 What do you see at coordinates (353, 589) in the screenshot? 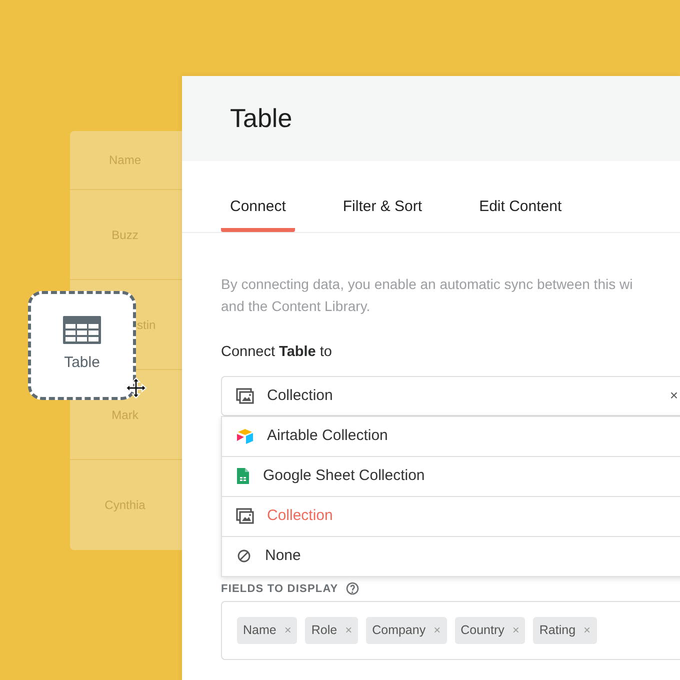
I see `help-icon` at bounding box center [353, 589].